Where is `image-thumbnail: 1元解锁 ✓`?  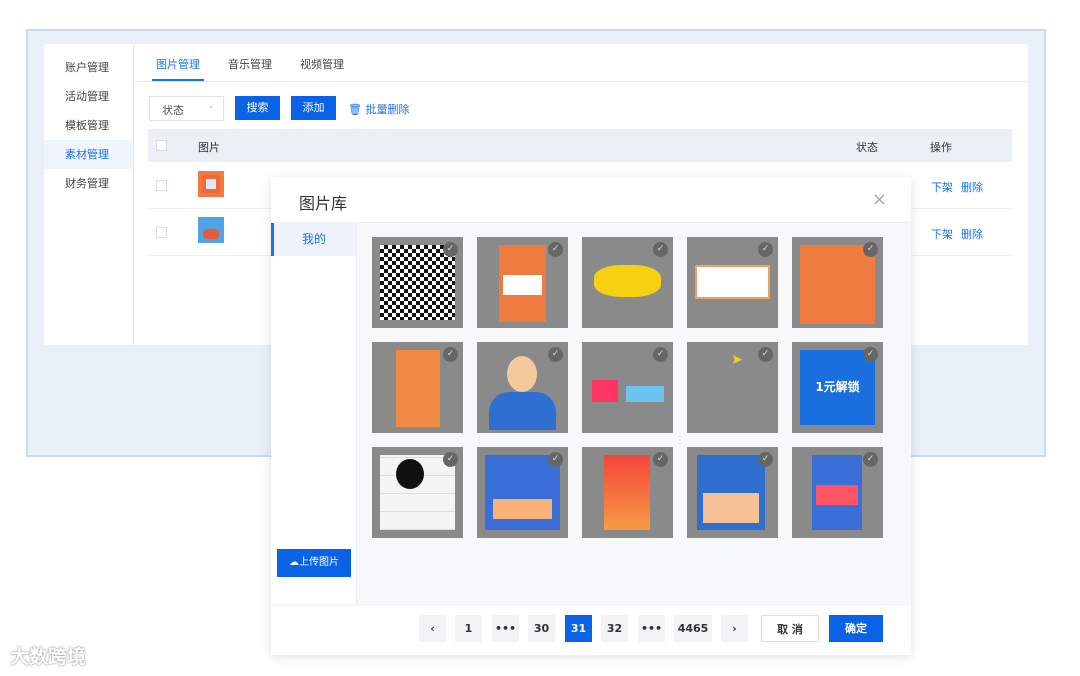 image-thumbnail: 1元解锁 ✓ is located at coordinates (837, 387).